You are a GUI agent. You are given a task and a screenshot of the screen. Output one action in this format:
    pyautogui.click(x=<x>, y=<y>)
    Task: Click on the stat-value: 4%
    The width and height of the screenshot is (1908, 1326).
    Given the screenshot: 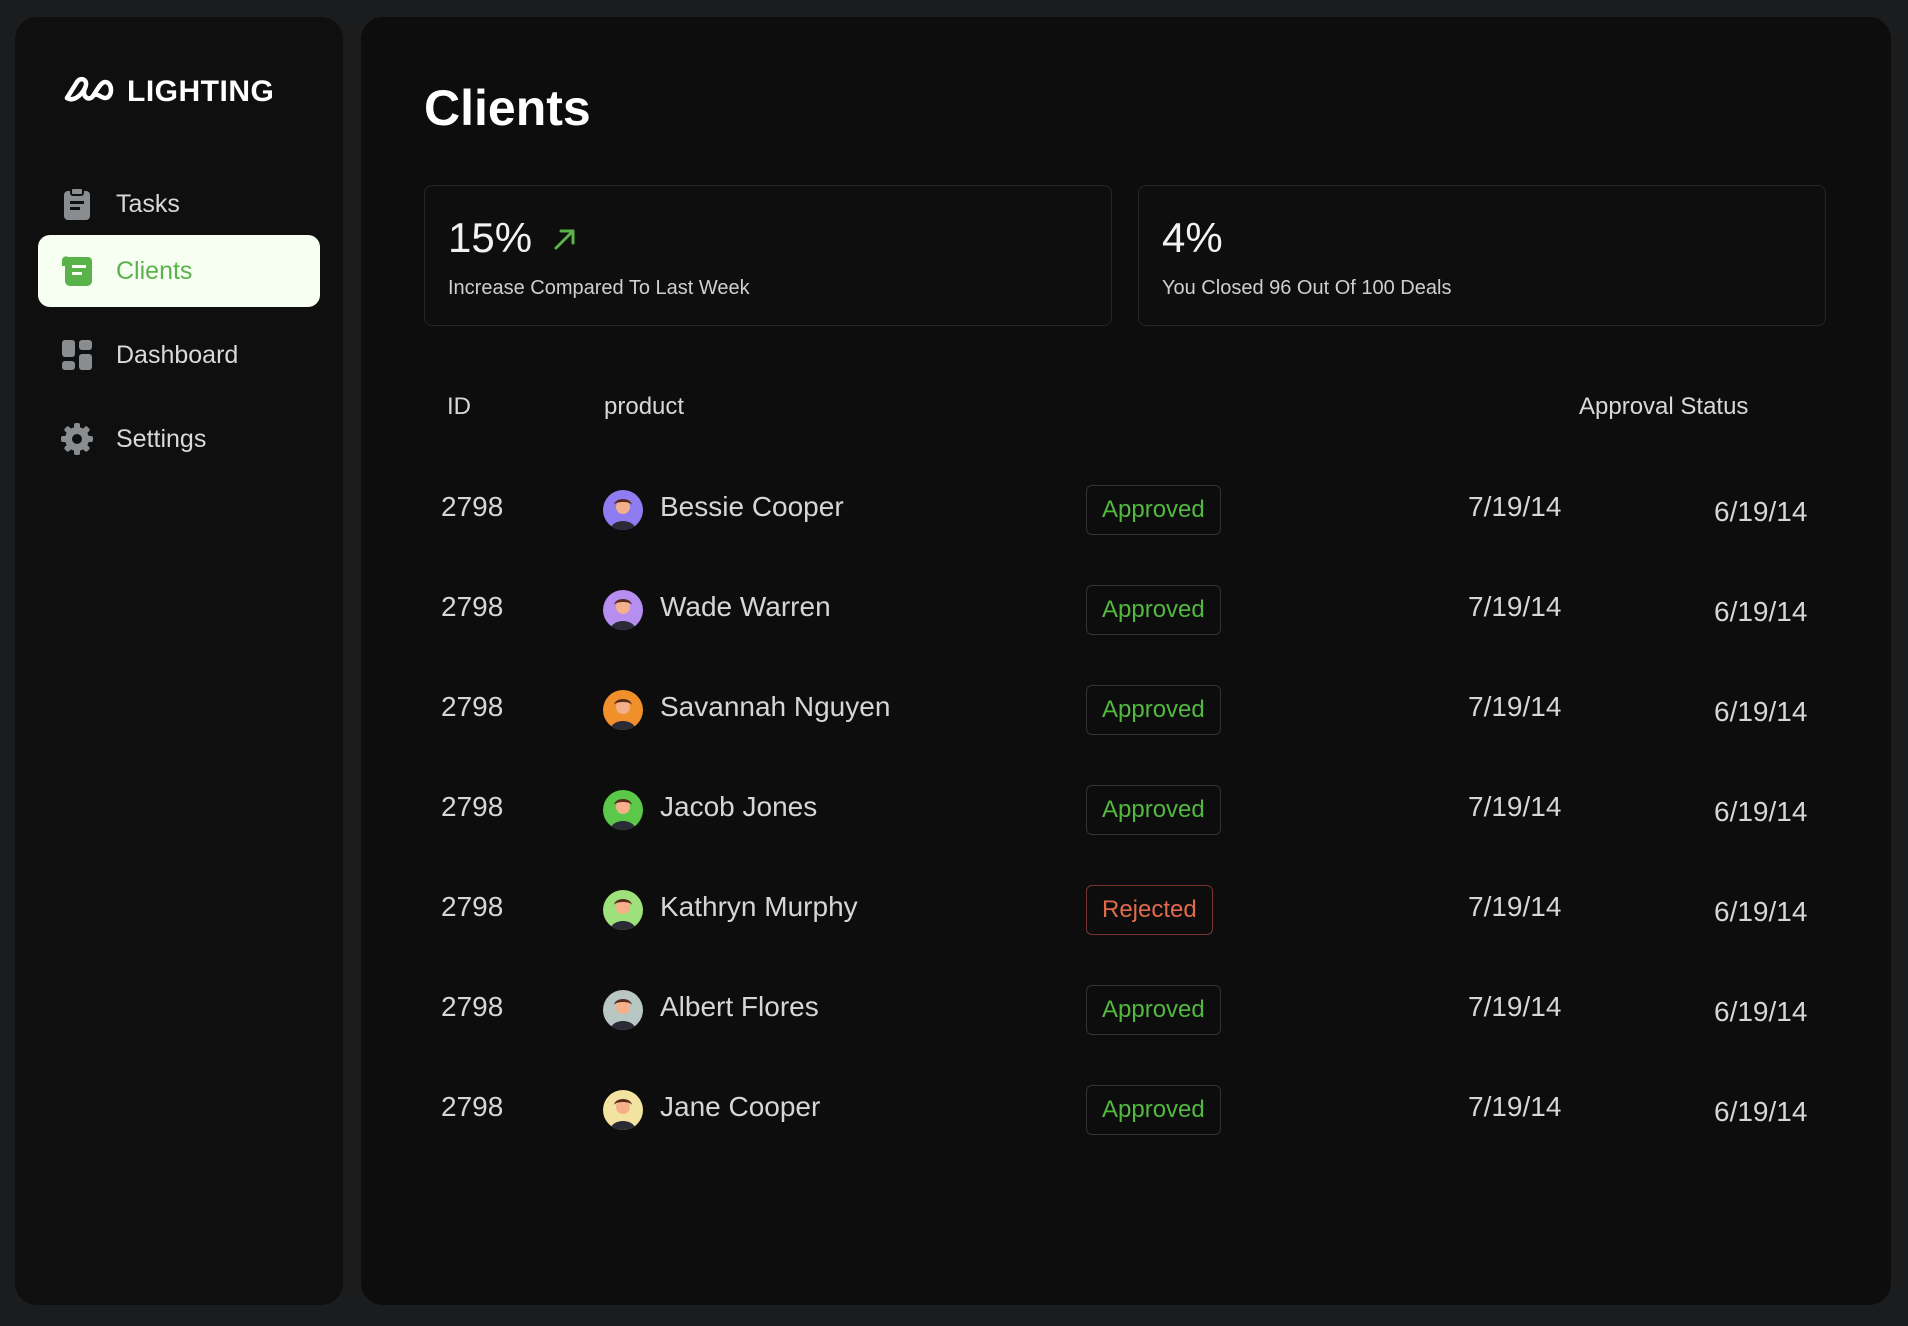 What is the action you would take?
    pyautogui.click(x=1192, y=237)
    